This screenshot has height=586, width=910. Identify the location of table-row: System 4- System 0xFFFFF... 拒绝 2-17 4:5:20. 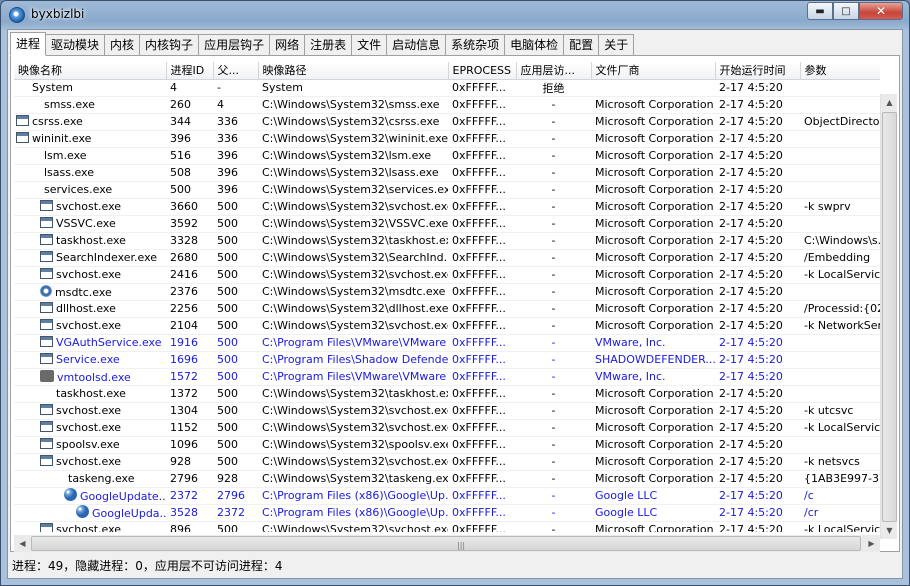
(447, 88).